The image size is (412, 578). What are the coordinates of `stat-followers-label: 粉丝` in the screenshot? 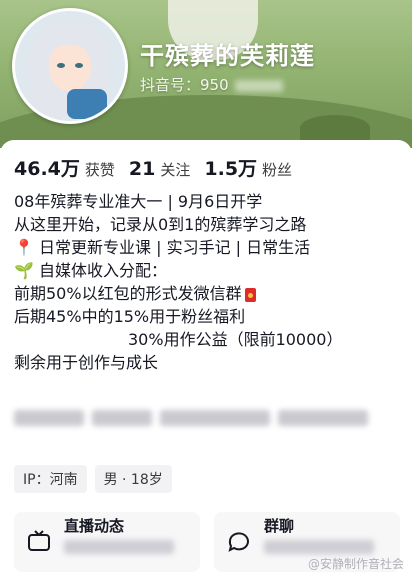 It's located at (277, 170).